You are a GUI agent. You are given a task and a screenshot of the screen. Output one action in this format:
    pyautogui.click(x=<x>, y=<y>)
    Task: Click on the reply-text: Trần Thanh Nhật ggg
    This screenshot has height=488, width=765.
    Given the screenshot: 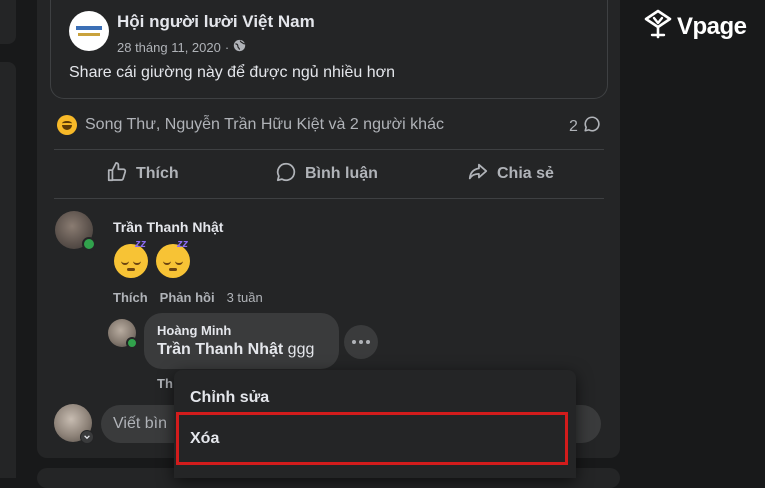 What is the action you would take?
    pyautogui.click(x=235, y=350)
    